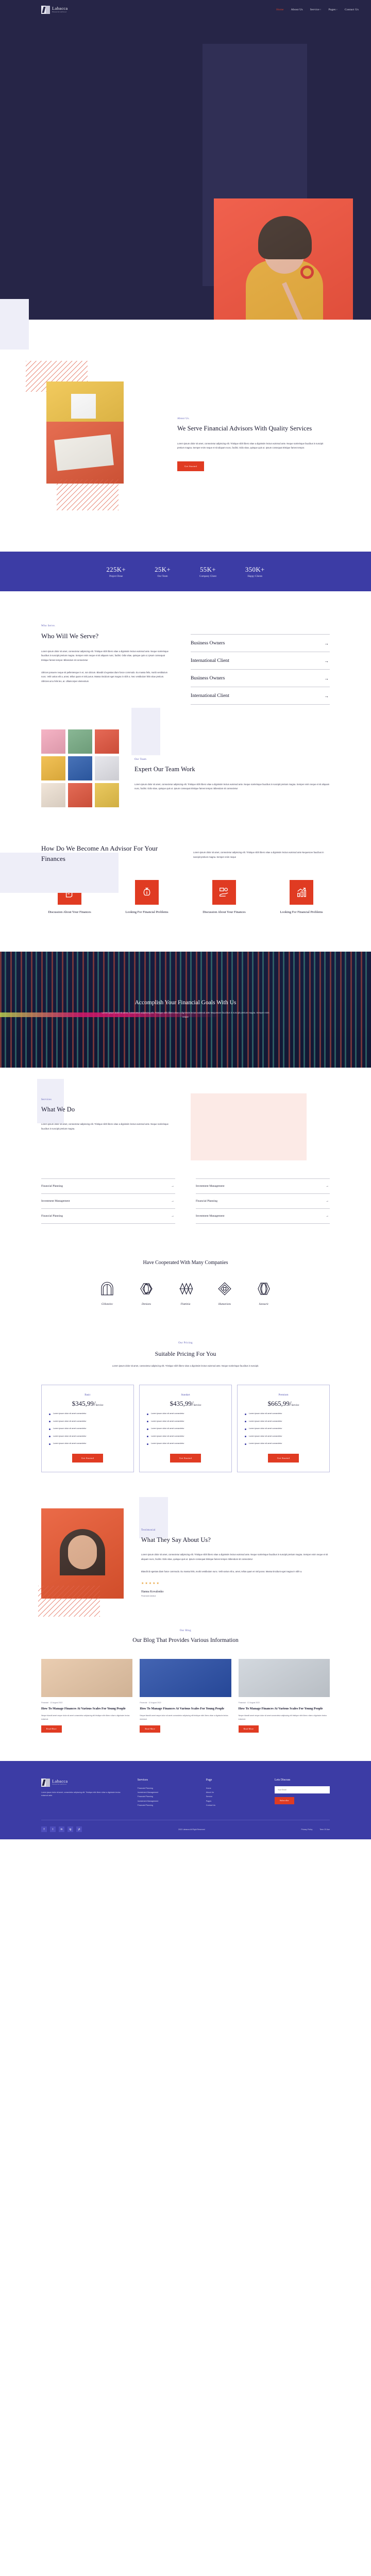 This screenshot has height=2576, width=371. What do you see at coordinates (60, 9) in the screenshot?
I see `brand-name: Labacca` at bounding box center [60, 9].